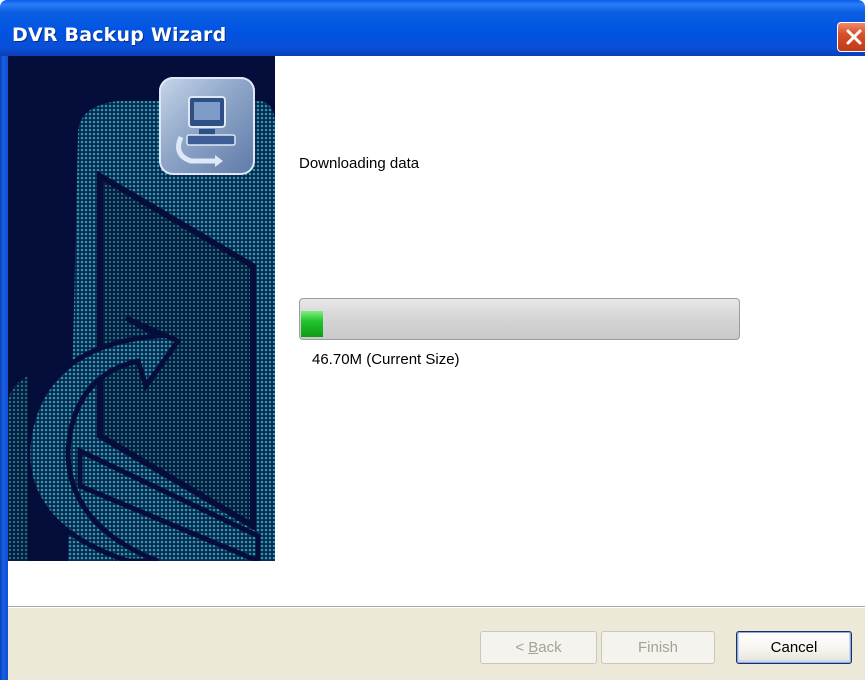 The height and width of the screenshot is (680, 865). I want to click on finish-button: Finish, so click(658, 647).